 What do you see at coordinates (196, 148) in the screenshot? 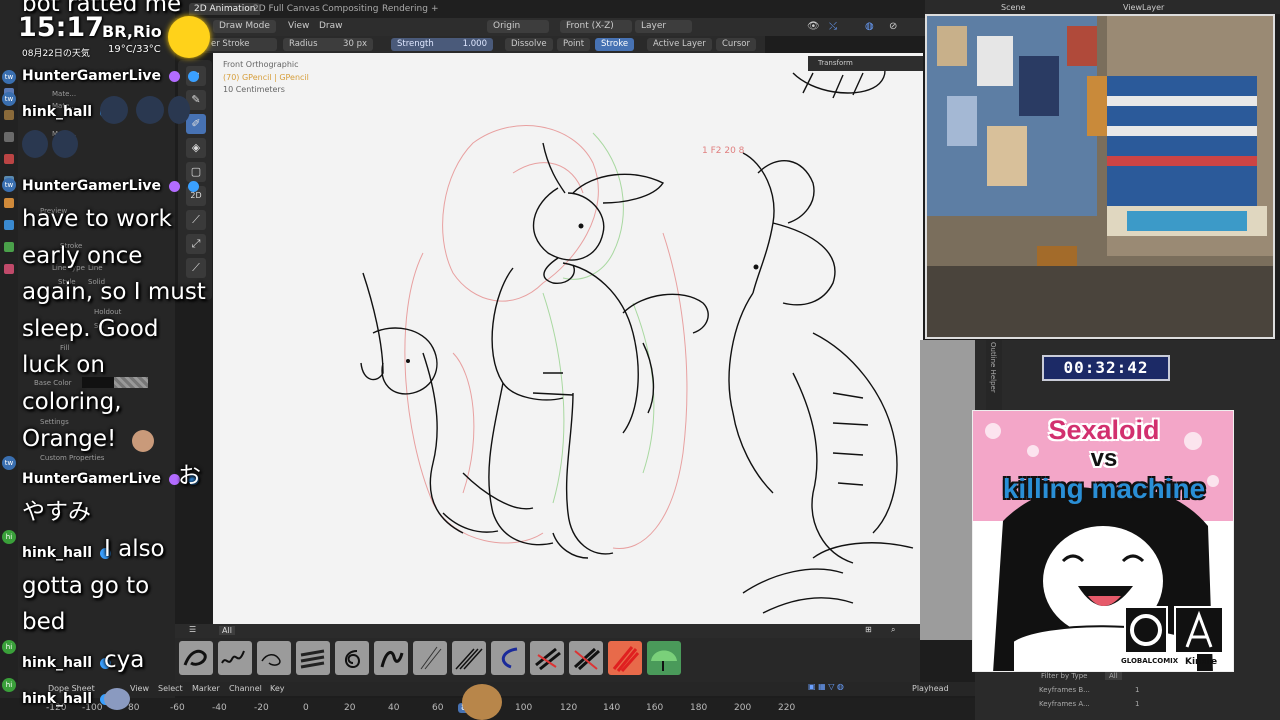
I see `fill-tool-icon: ◈` at bounding box center [196, 148].